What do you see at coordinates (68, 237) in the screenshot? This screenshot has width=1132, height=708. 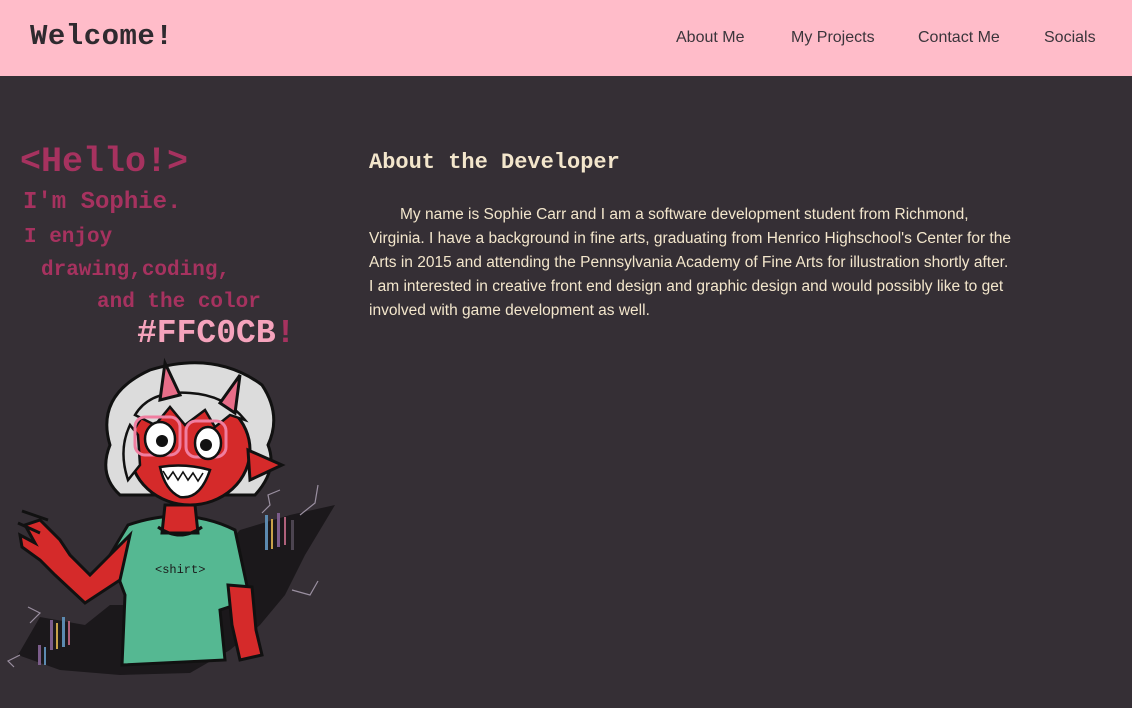 I see `hero-enjoy-text: I enjoy` at bounding box center [68, 237].